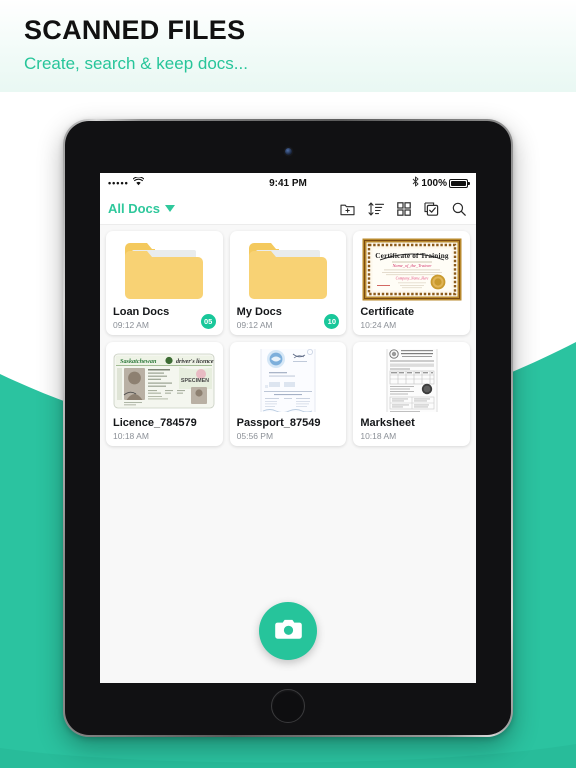  I want to click on file-card-my-docs: My Docs 09:12 AM 10, so click(288, 283).